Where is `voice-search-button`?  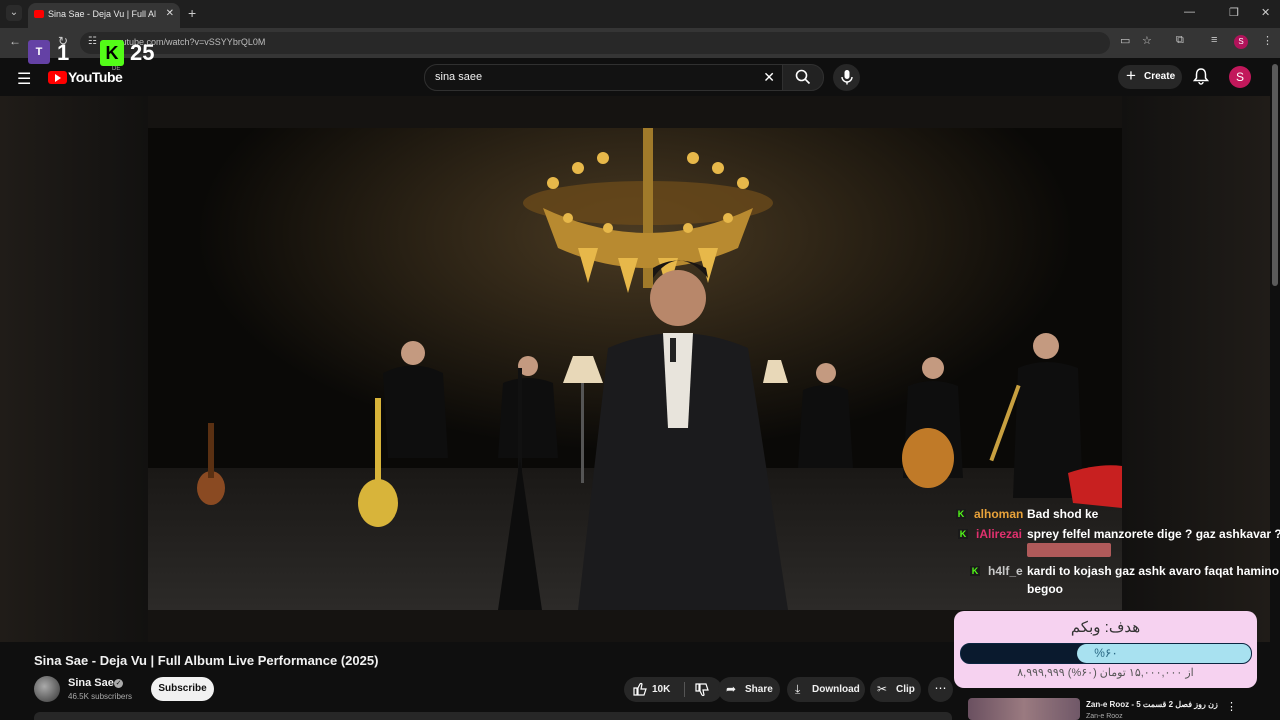
voice-search-button is located at coordinates (846, 77).